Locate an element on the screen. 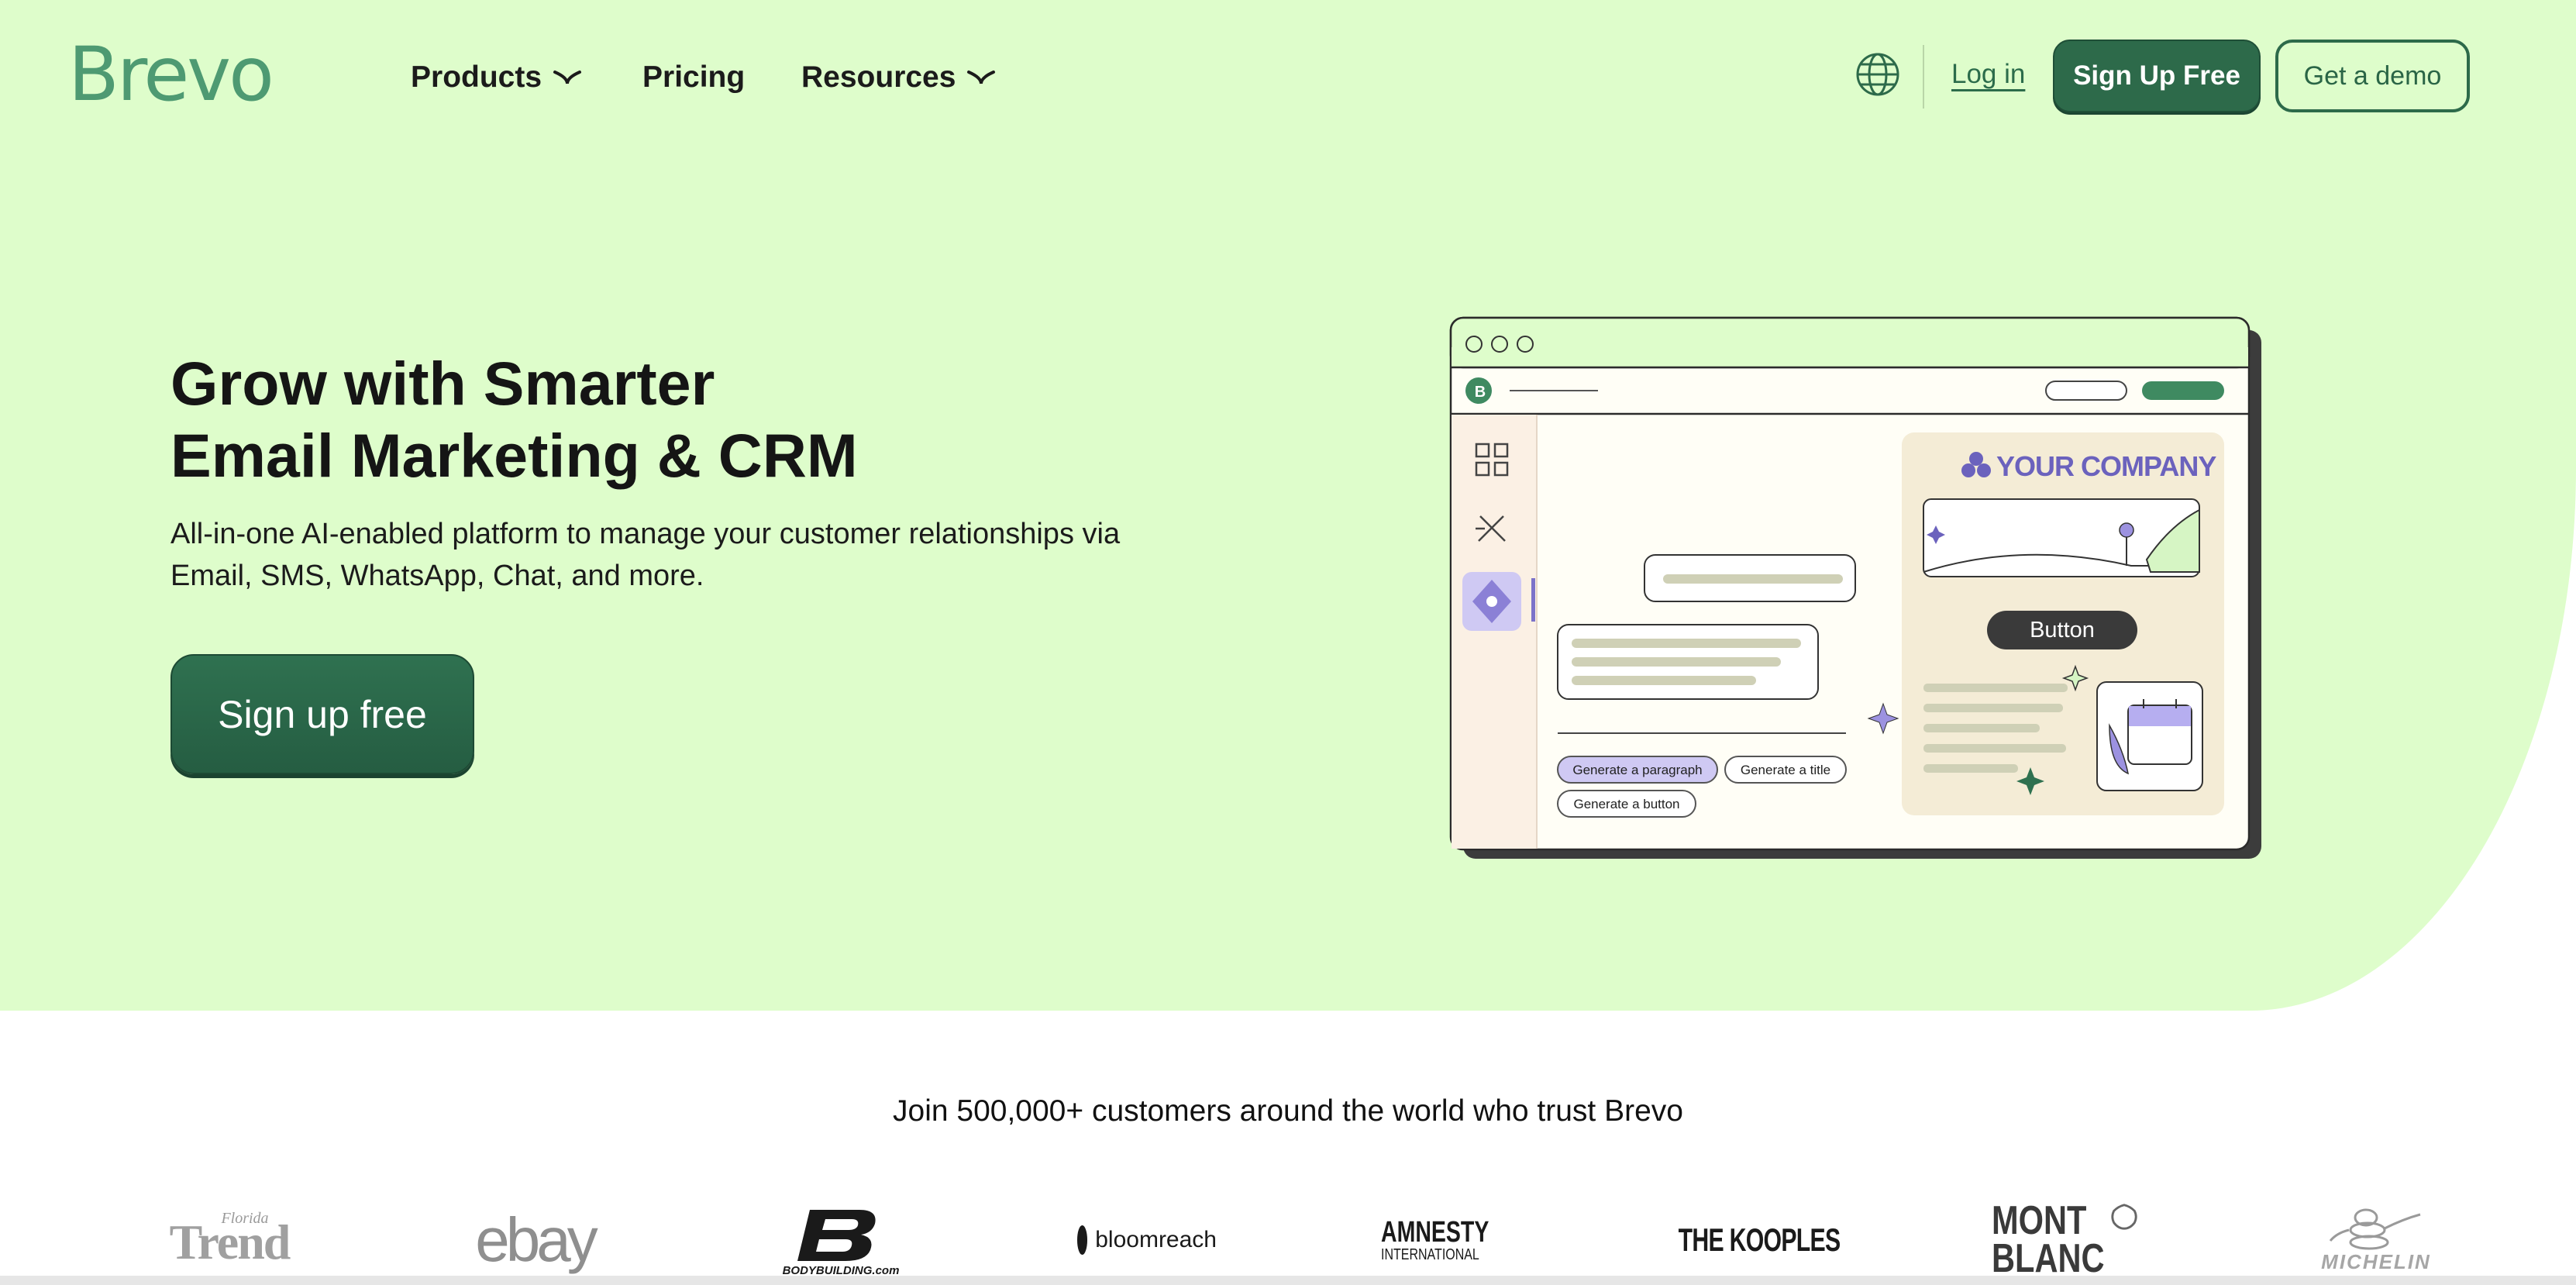 The width and height of the screenshot is (2576, 1285). montblanc-star-icon is located at coordinates (2124, 1217).